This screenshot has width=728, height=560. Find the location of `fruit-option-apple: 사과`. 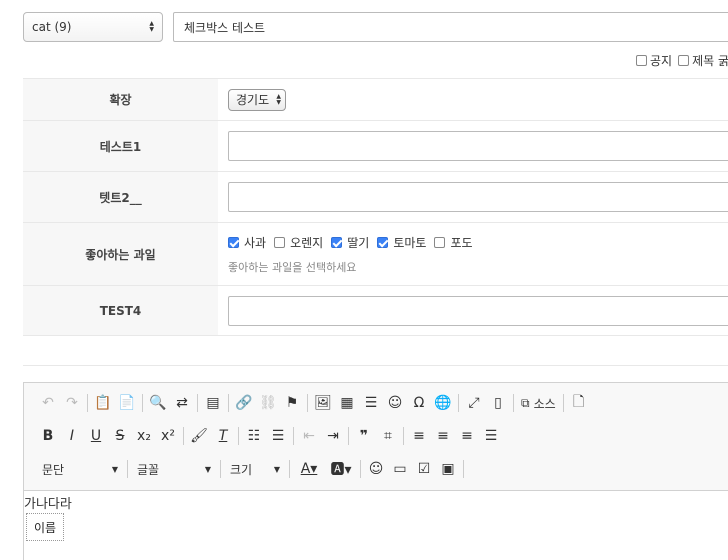

fruit-option-apple: 사과 is located at coordinates (247, 242).